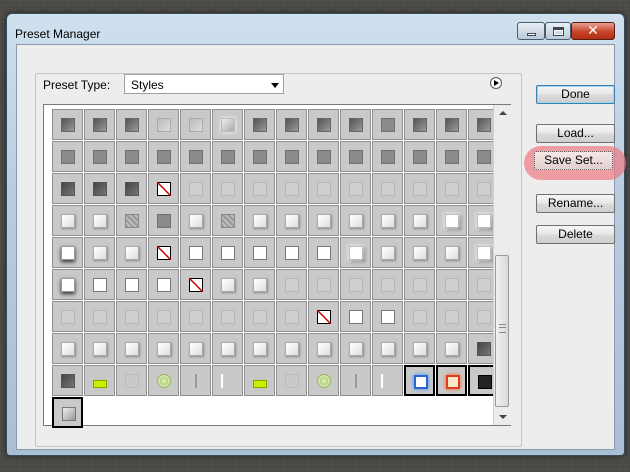 The width and height of the screenshot is (630, 472). What do you see at coordinates (558, 31) in the screenshot?
I see `maximize-button` at bounding box center [558, 31].